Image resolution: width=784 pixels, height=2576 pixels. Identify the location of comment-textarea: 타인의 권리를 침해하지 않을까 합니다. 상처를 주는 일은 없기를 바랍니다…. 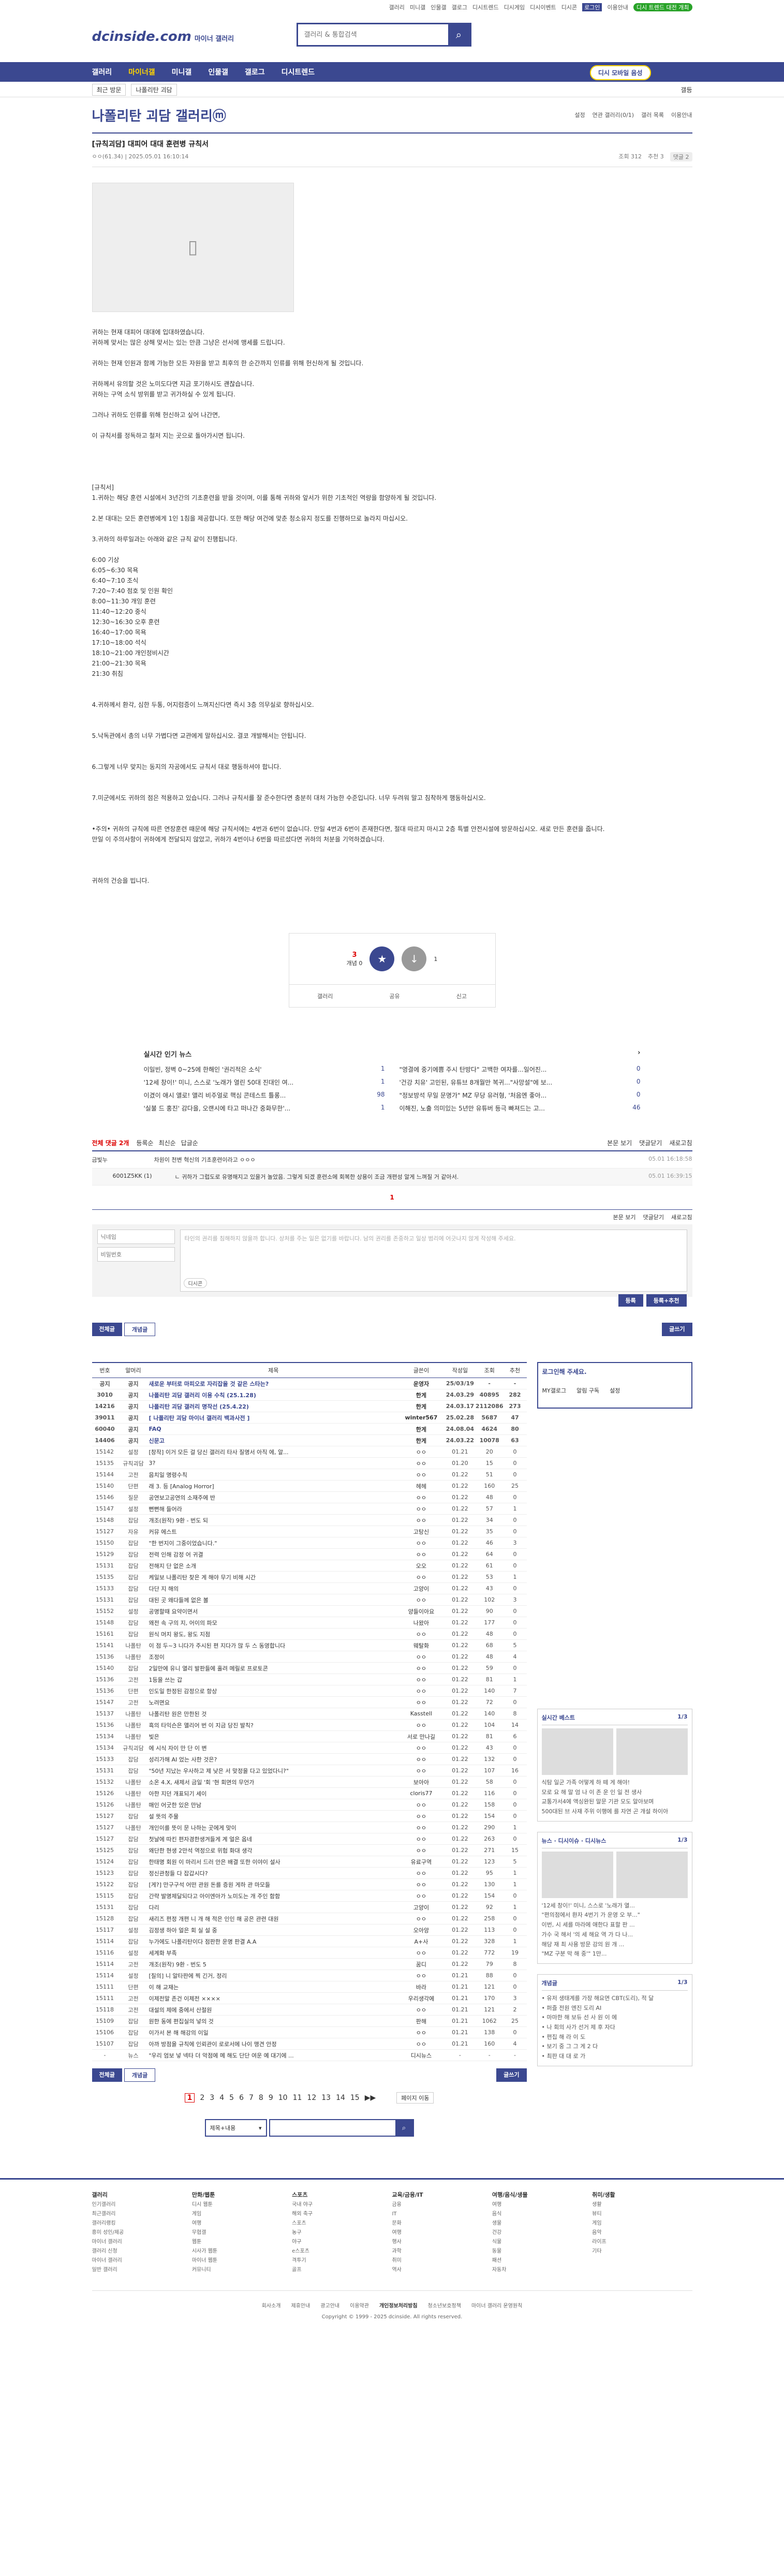
(433, 1268).